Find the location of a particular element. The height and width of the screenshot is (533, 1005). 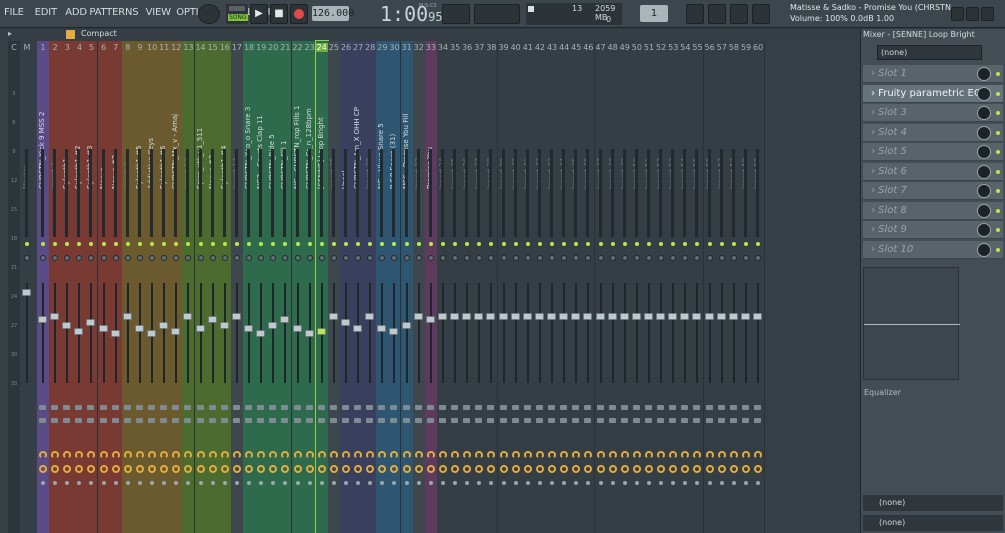

mixer-strip-20: 20CHRSTN_Ride 5 is located at coordinates (273, 287).